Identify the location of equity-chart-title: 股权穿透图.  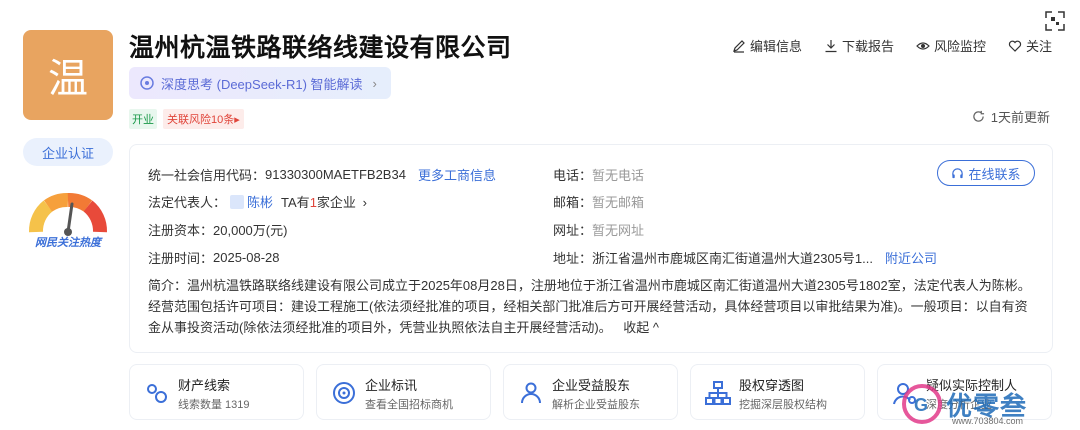
(772, 385).